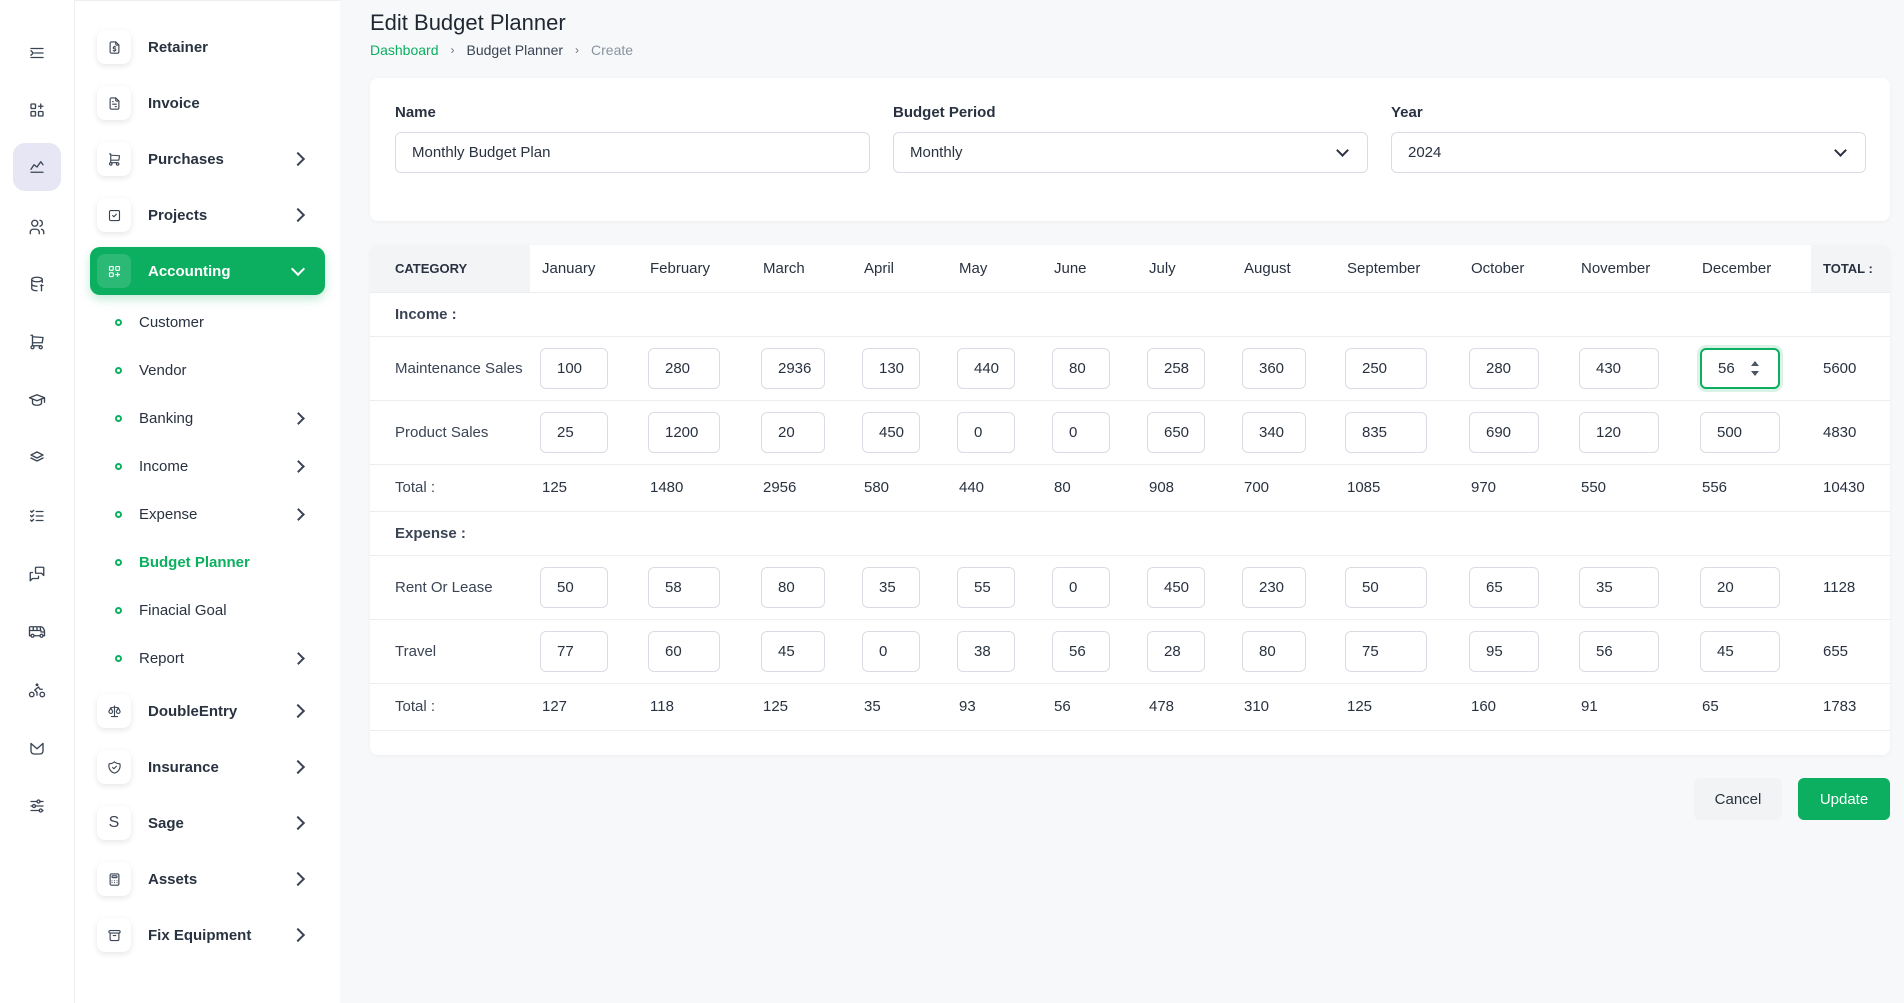 The image size is (1904, 1003). What do you see at coordinates (220, 562) in the screenshot?
I see `sidebar-subitem-budget-planner: Budget Planner` at bounding box center [220, 562].